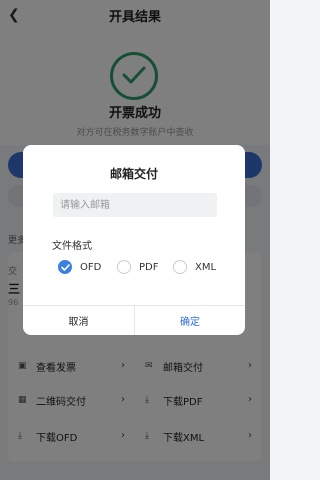 This screenshot has width=320, height=480. I want to click on format-label: XML, so click(206, 267).